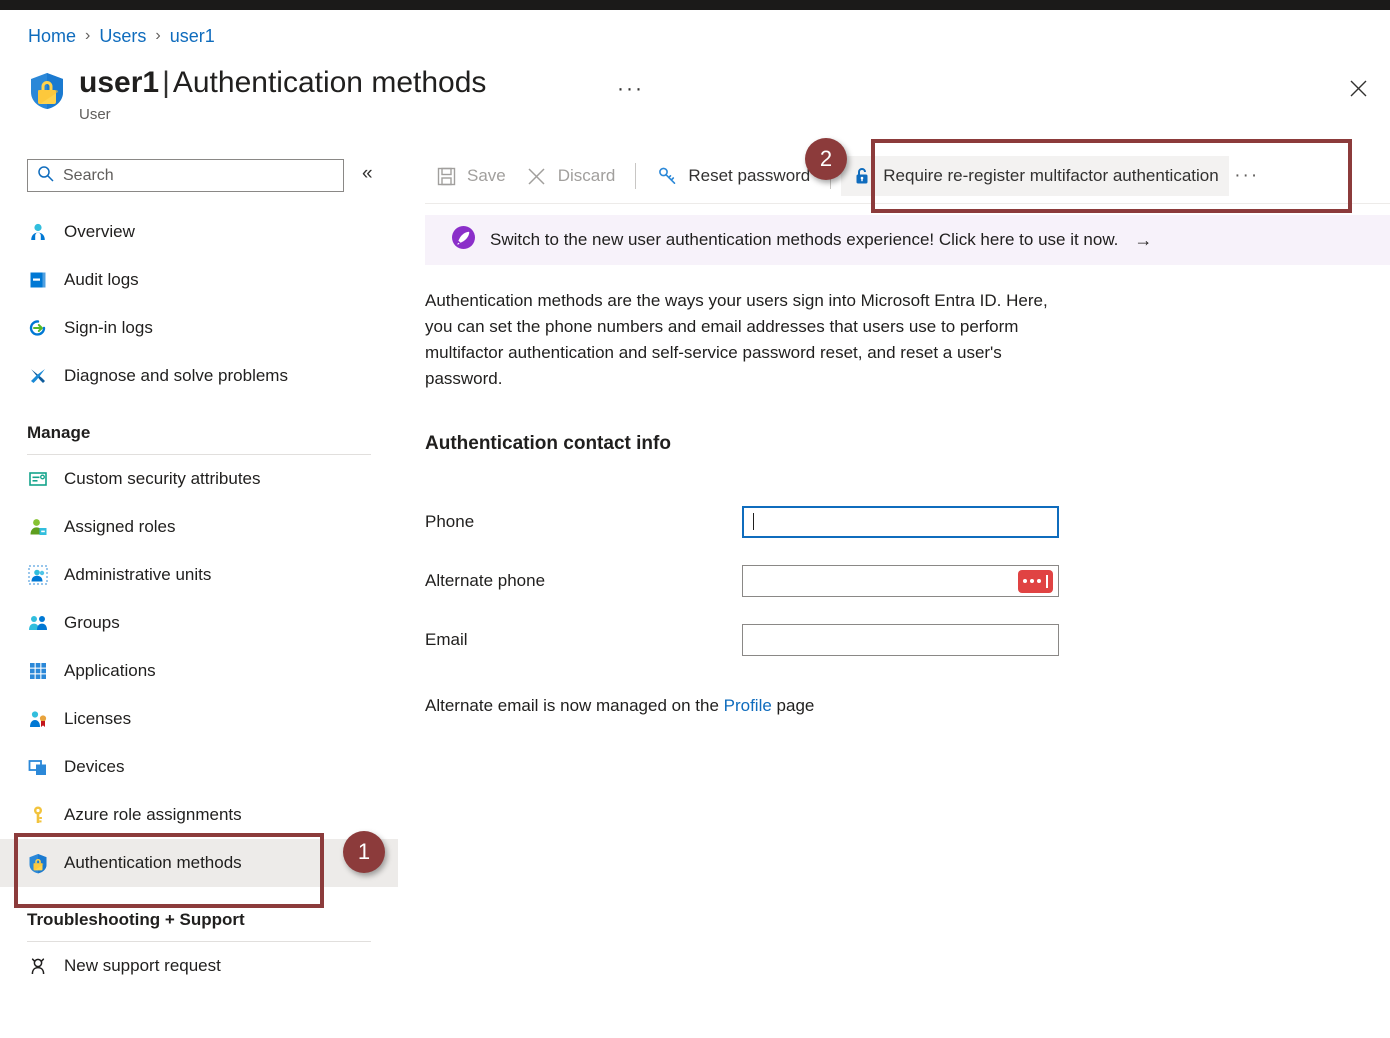 This screenshot has height=1038, width=1390. What do you see at coordinates (199, 671) in the screenshot?
I see `sidebar-item-applications: Applications` at bounding box center [199, 671].